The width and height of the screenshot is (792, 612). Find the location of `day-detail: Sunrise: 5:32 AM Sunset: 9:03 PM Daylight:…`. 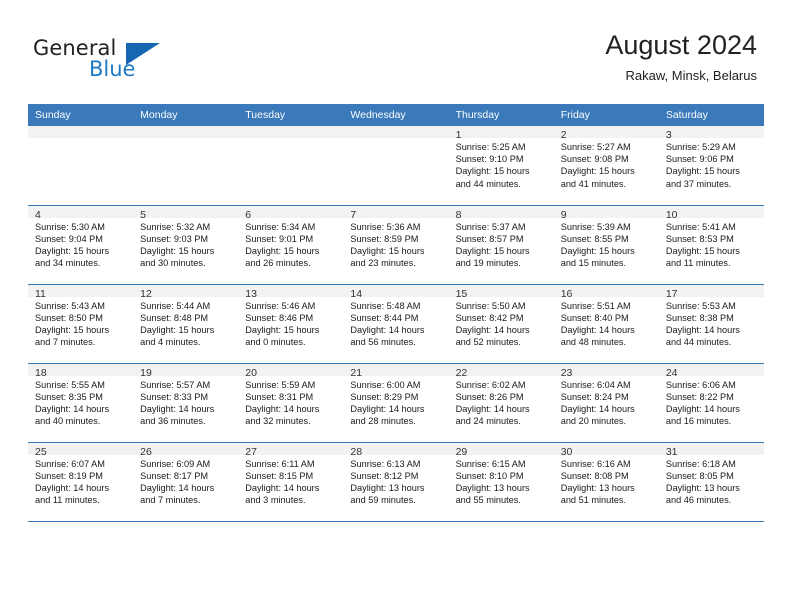

day-detail: Sunrise: 5:32 AM Sunset: 9:03 PM Daylight:… is located at coordinates (185, 244).